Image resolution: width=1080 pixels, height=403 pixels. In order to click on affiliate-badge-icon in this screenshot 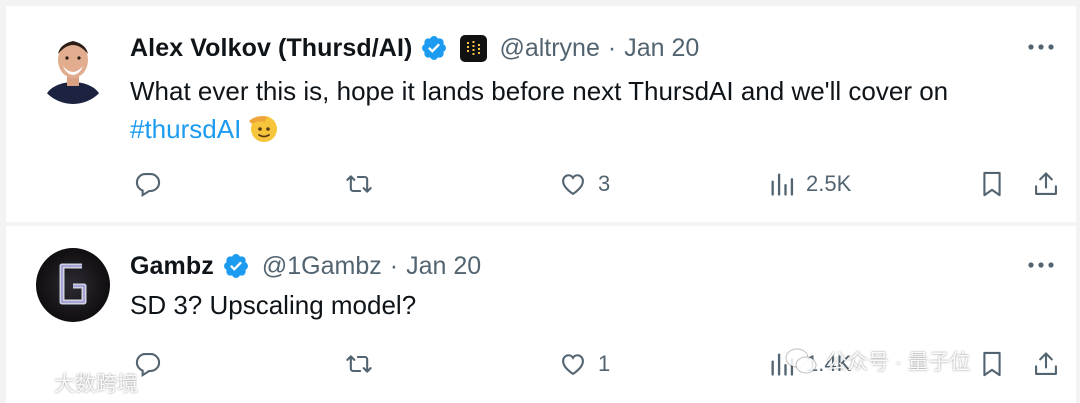, I will do `click(474, 48)`.